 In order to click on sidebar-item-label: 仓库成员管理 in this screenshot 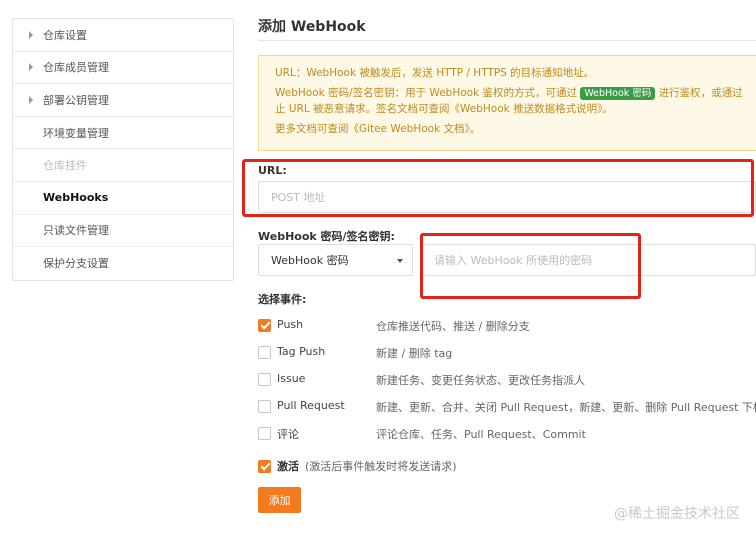, I will do `click(76, 68)`.